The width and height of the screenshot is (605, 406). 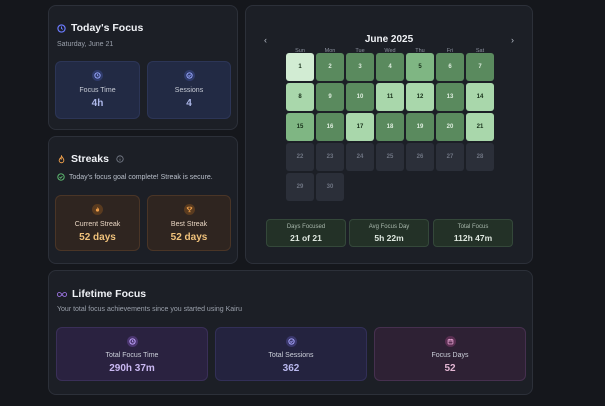 I want to click on calendar-day: 10, so click(x=360, y=97).